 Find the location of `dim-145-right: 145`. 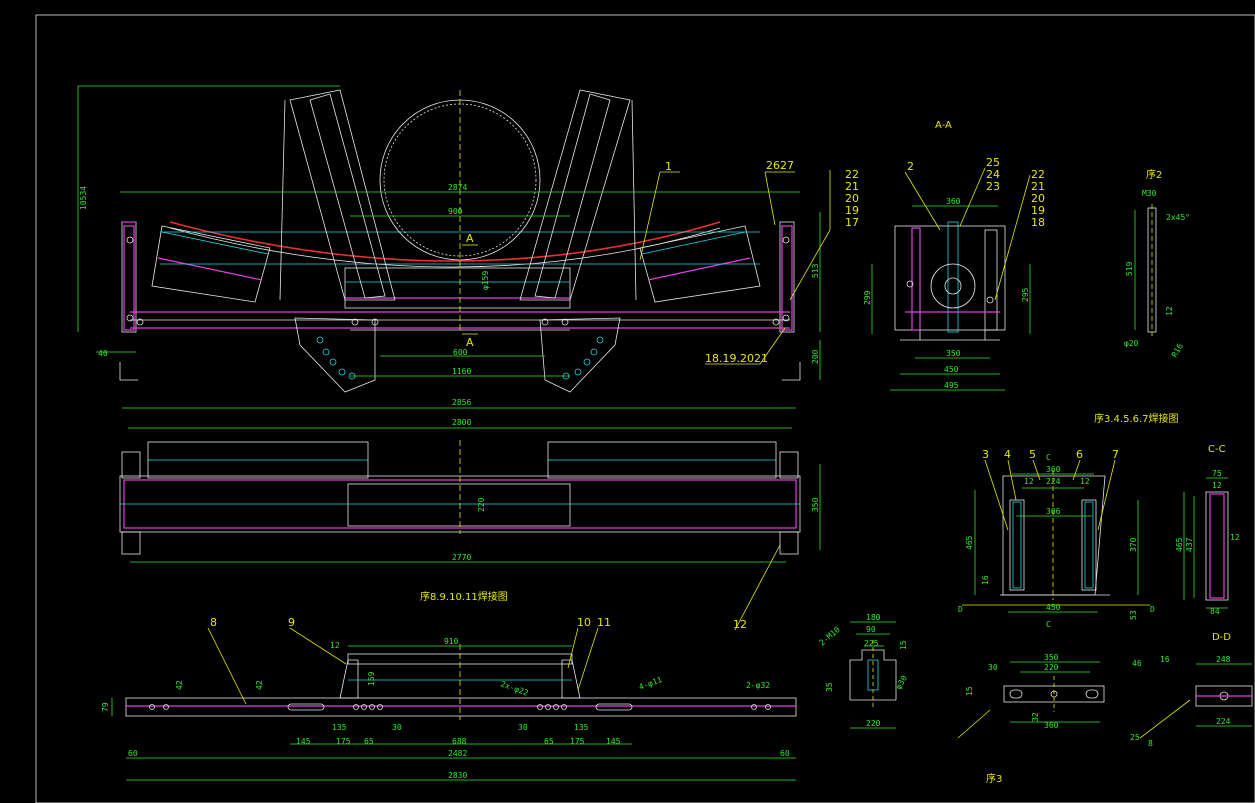

dim-145-right: 145 is located at coordinates (613, 741).